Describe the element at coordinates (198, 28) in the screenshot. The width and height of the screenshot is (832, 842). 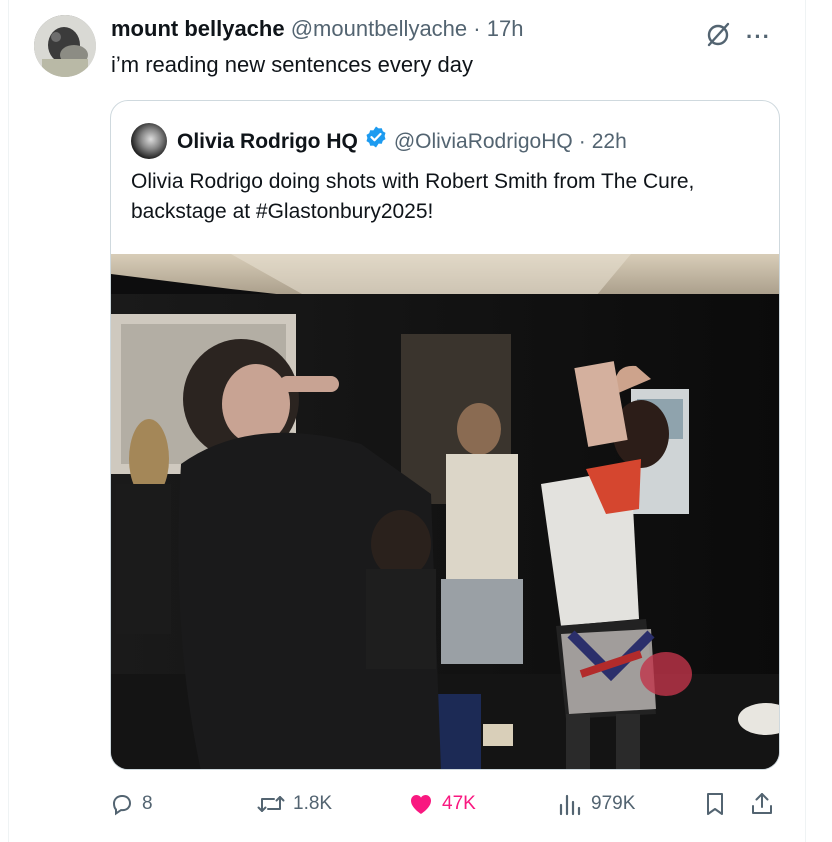
I see `author-name: mount bellyache` at that location.